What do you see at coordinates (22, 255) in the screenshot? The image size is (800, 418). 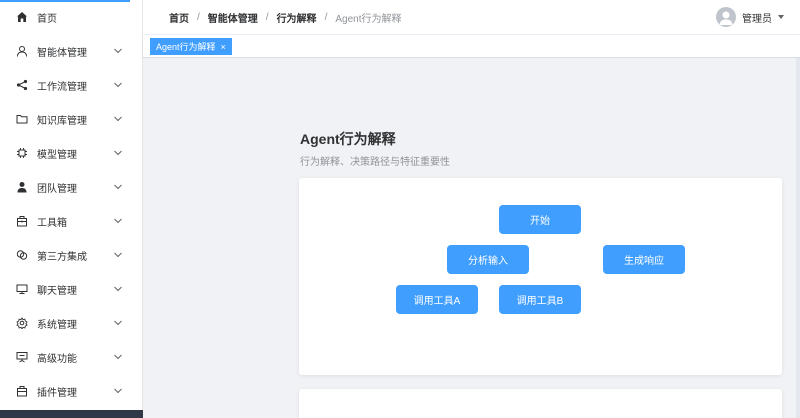 I see `link-icon` at bounding box center [22, 255].